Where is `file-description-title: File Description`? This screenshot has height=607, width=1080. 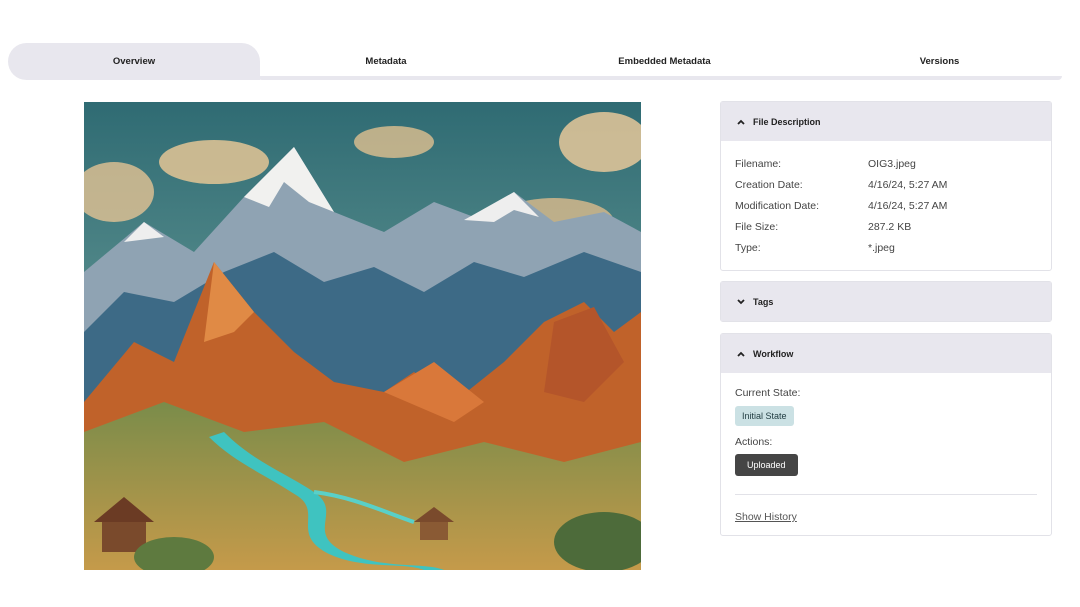
file-description-title: File Description is located at coordinates (787, 121).